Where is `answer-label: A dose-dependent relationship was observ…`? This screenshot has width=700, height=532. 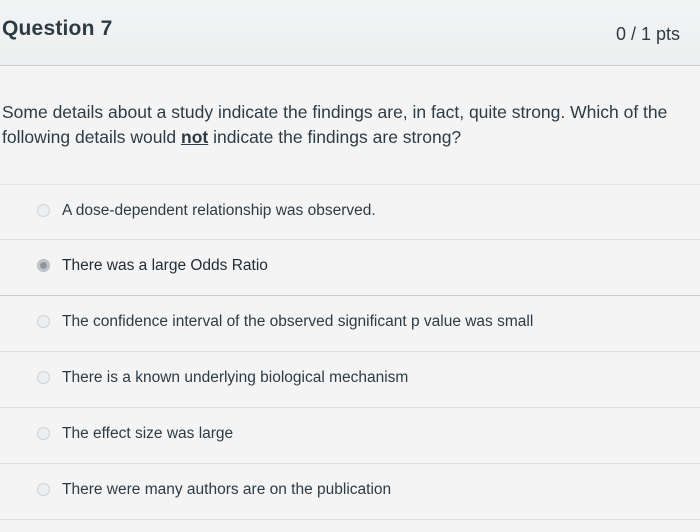
answer-label: A dose-dependent relationship was observ… is located at coordinates (219, 210).